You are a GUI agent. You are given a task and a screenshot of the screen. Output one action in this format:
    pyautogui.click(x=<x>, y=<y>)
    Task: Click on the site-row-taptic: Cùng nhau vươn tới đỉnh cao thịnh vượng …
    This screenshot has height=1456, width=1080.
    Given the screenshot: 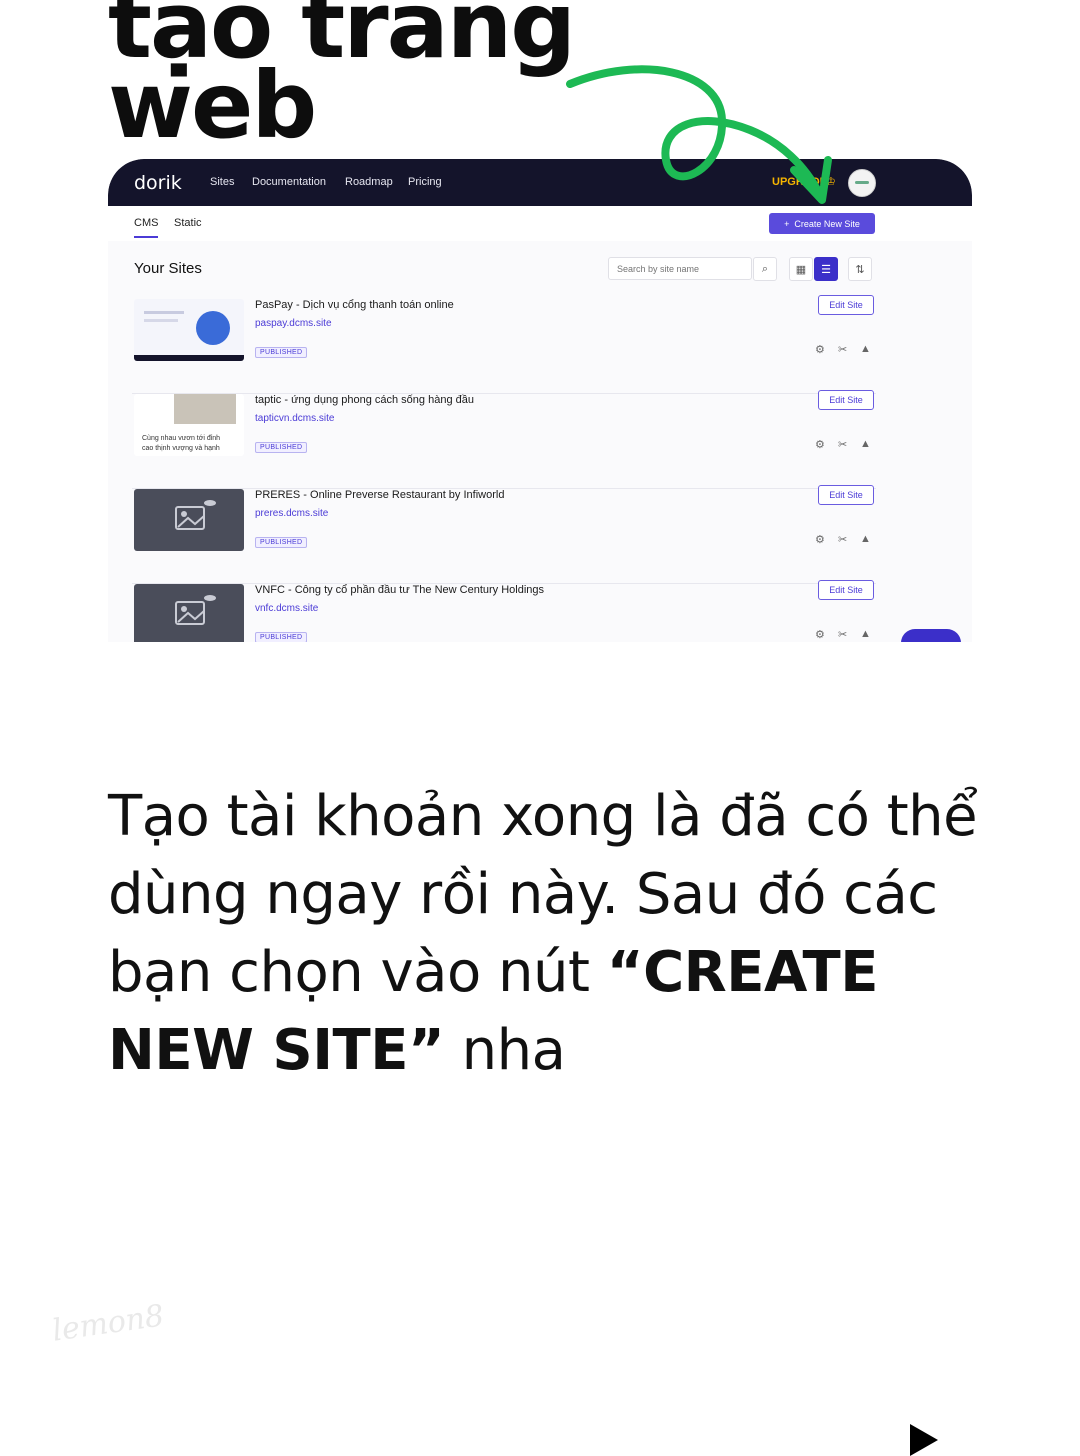 What is the action you would take?
    pyautogui.click(x=504, y=439)
    